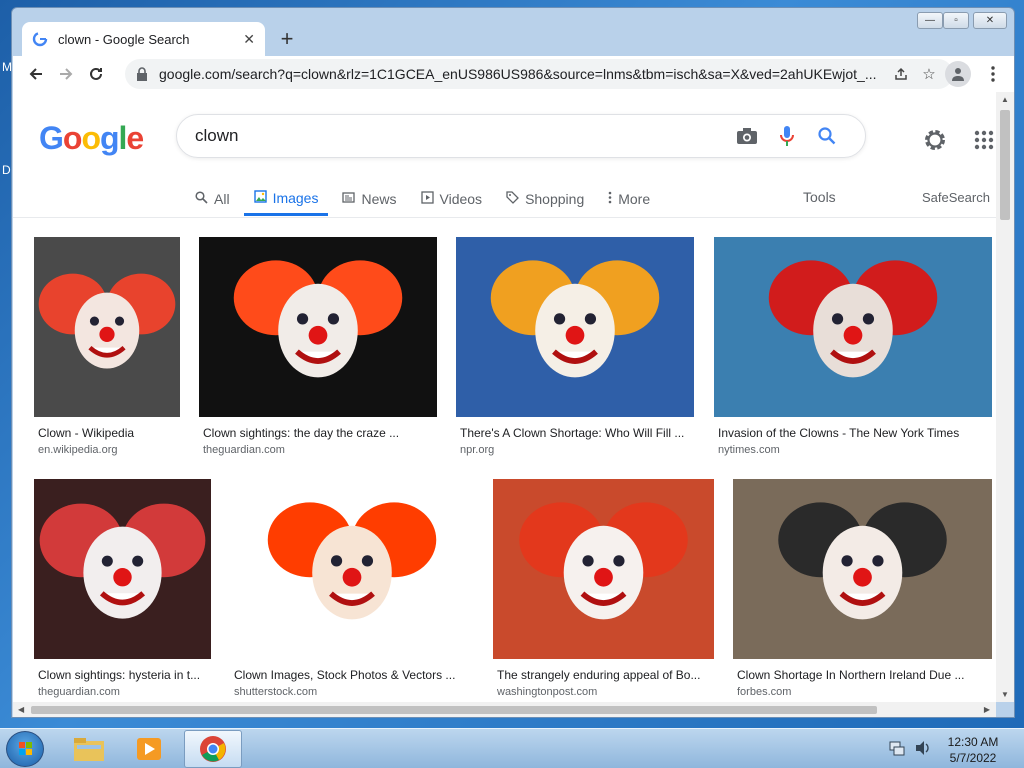 The height and width of the screenshot is (768, 1024). I want to click on header-divider, so click(504, 217).